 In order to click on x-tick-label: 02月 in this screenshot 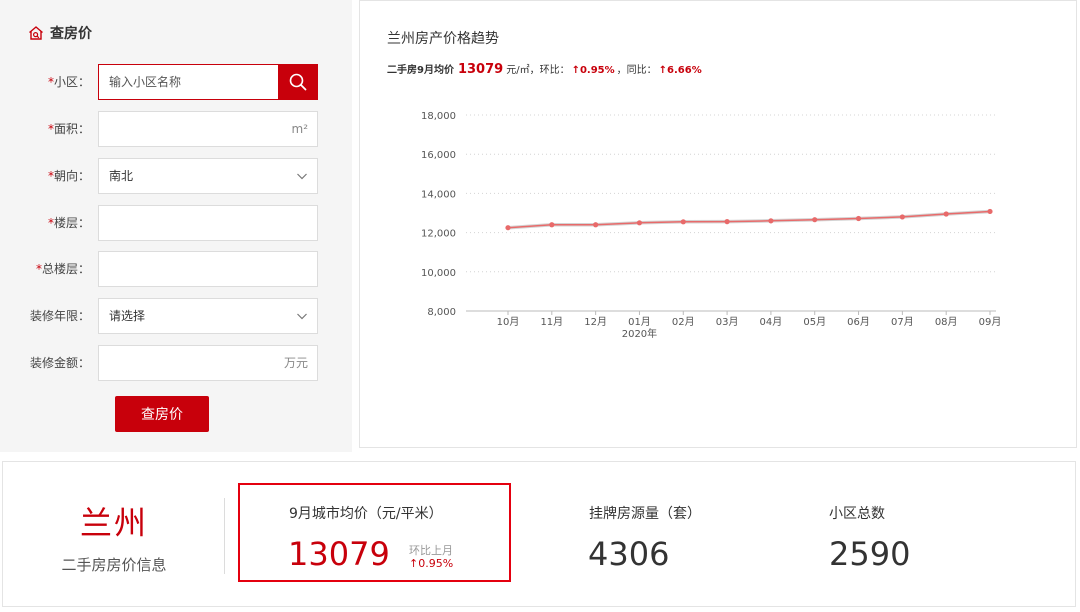, I will do `click(683, 322)`.